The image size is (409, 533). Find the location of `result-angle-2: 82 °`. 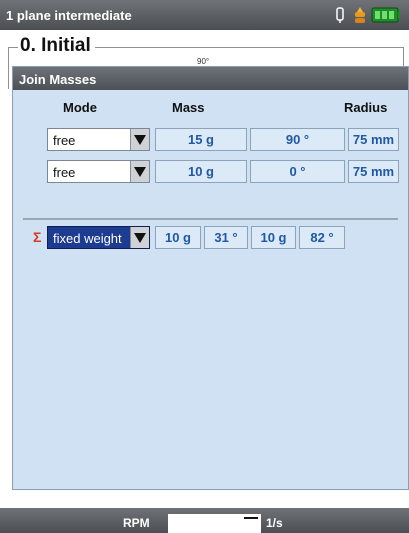

result-angle-2: 82 ° is located at coordinates (322, 237).